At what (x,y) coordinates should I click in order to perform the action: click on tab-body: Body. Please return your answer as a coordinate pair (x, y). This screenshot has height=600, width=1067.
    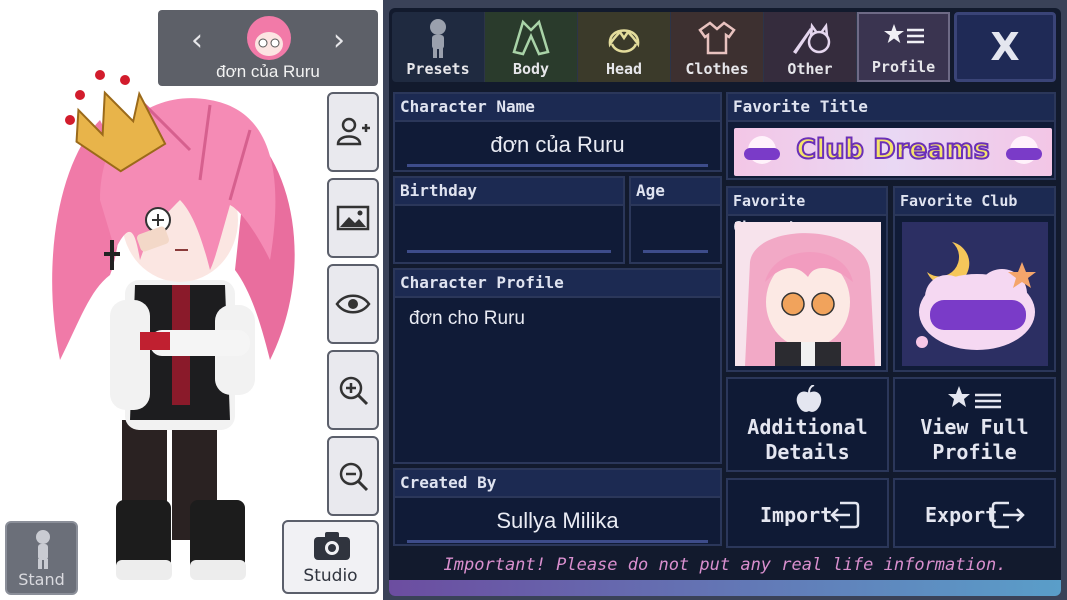
    Looking at the image, I should click on (531, 47).